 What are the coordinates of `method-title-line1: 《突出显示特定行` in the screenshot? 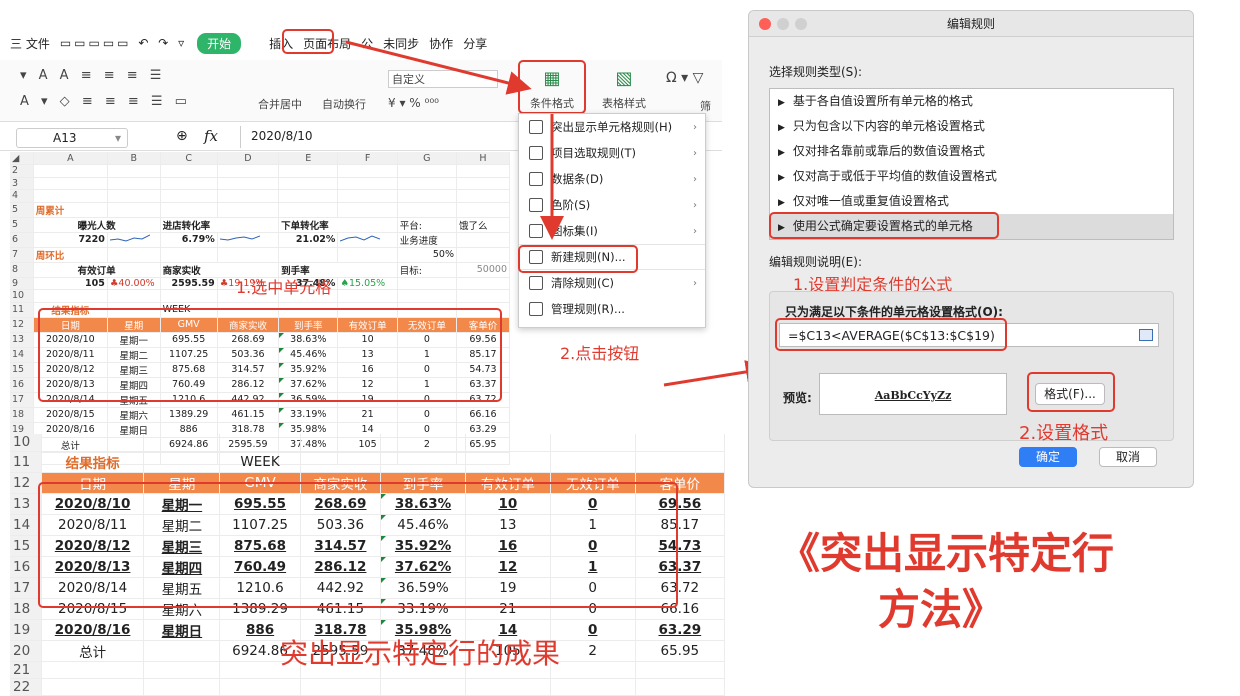 It's located at (946, 553).